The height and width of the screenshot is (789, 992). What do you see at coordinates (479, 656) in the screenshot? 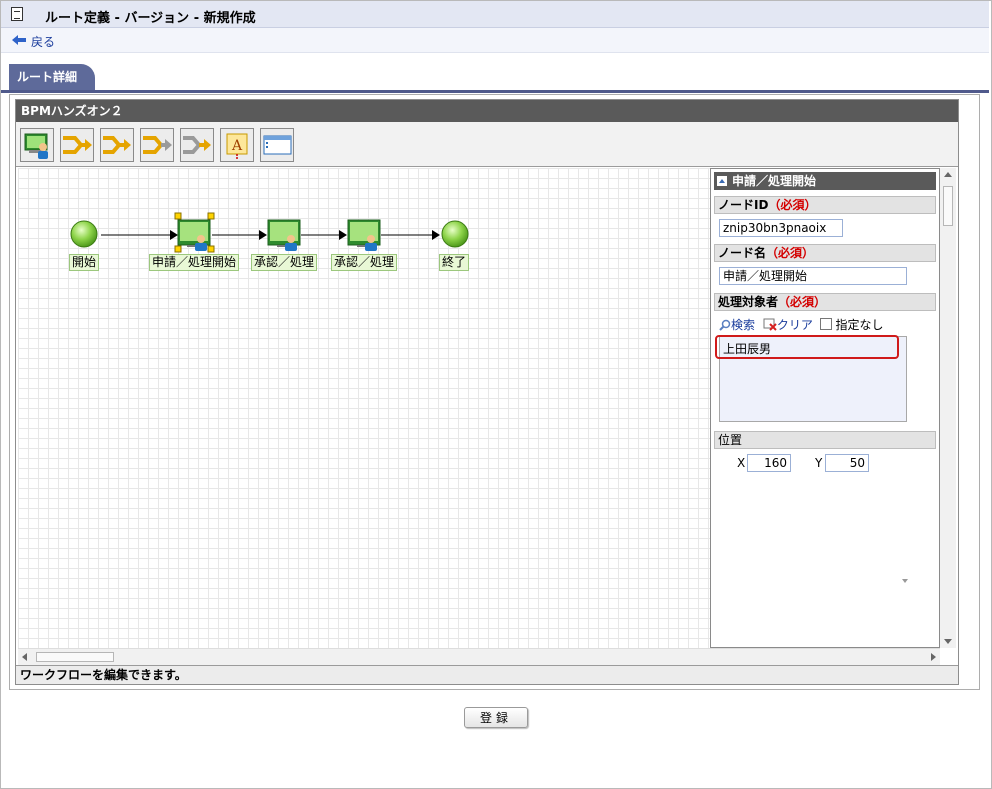
I see `horizontal-scrollbar` at bounding box center [479, 656].